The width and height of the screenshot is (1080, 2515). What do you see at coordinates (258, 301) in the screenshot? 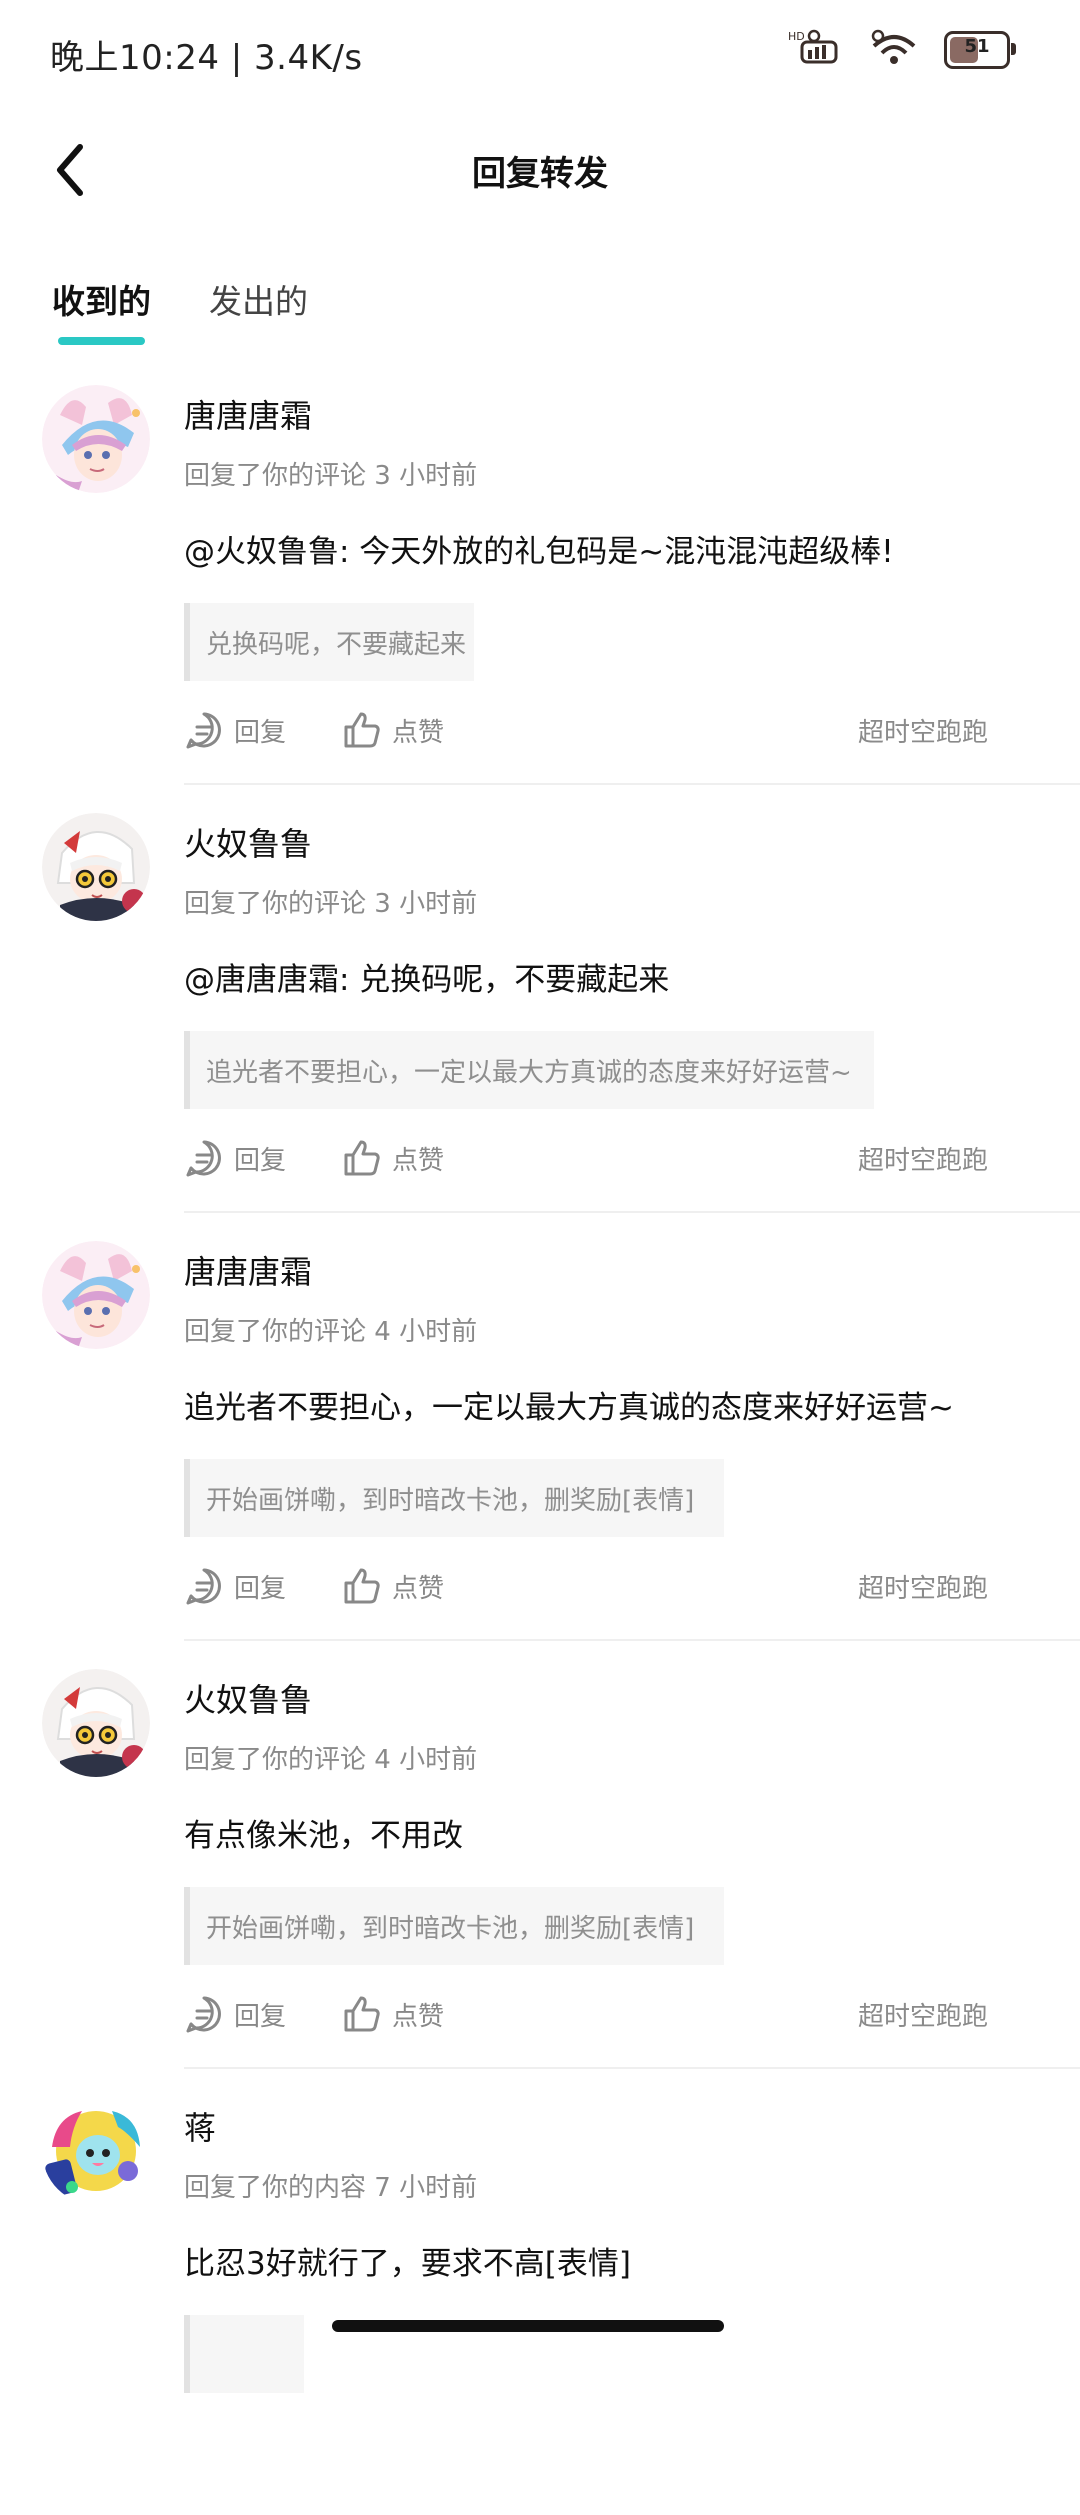
I see `tab-sent-label: 发出的` at bounding box center [258, 301].